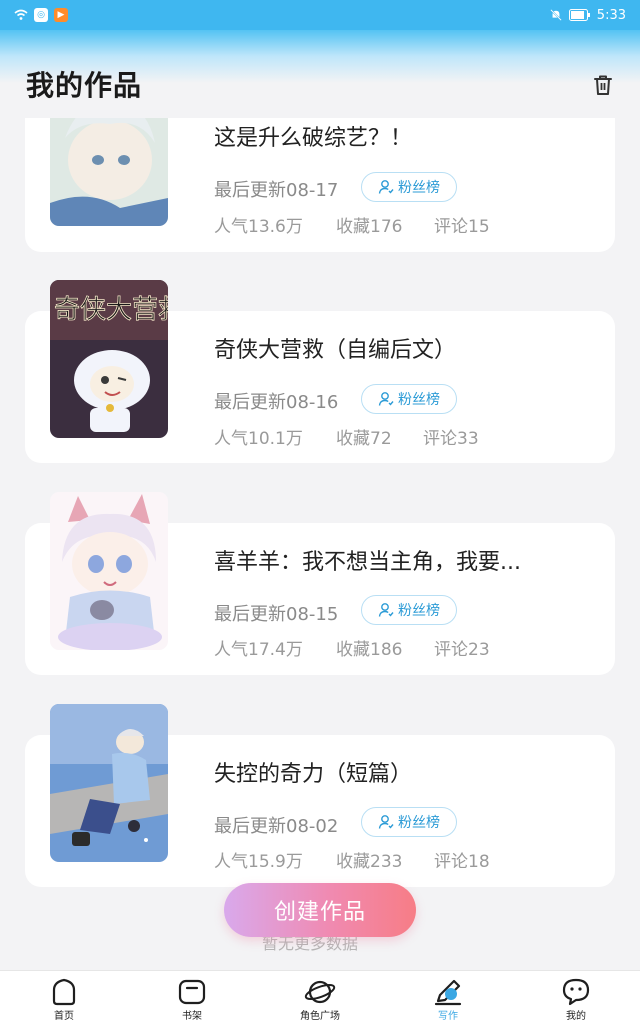  What do you see at coordinates (576, 992) in the screenshot?
I see `chat-face-icon` at bounding box center [576, 992].